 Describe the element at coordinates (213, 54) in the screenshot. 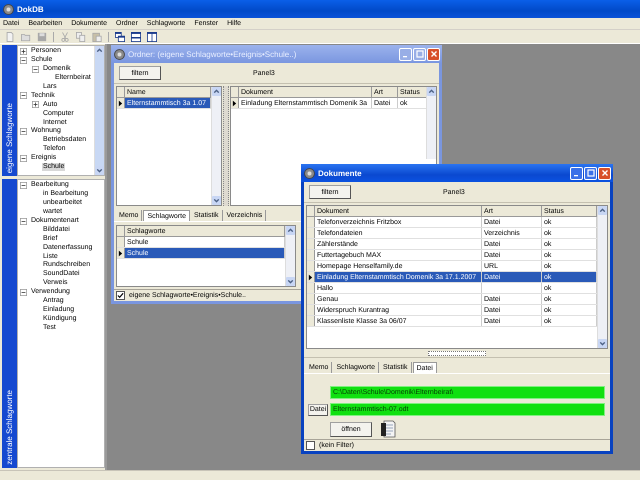

I see `window-title: Ordner: (eigene Schlagworte•Ereignis•Schule..)` at that location.